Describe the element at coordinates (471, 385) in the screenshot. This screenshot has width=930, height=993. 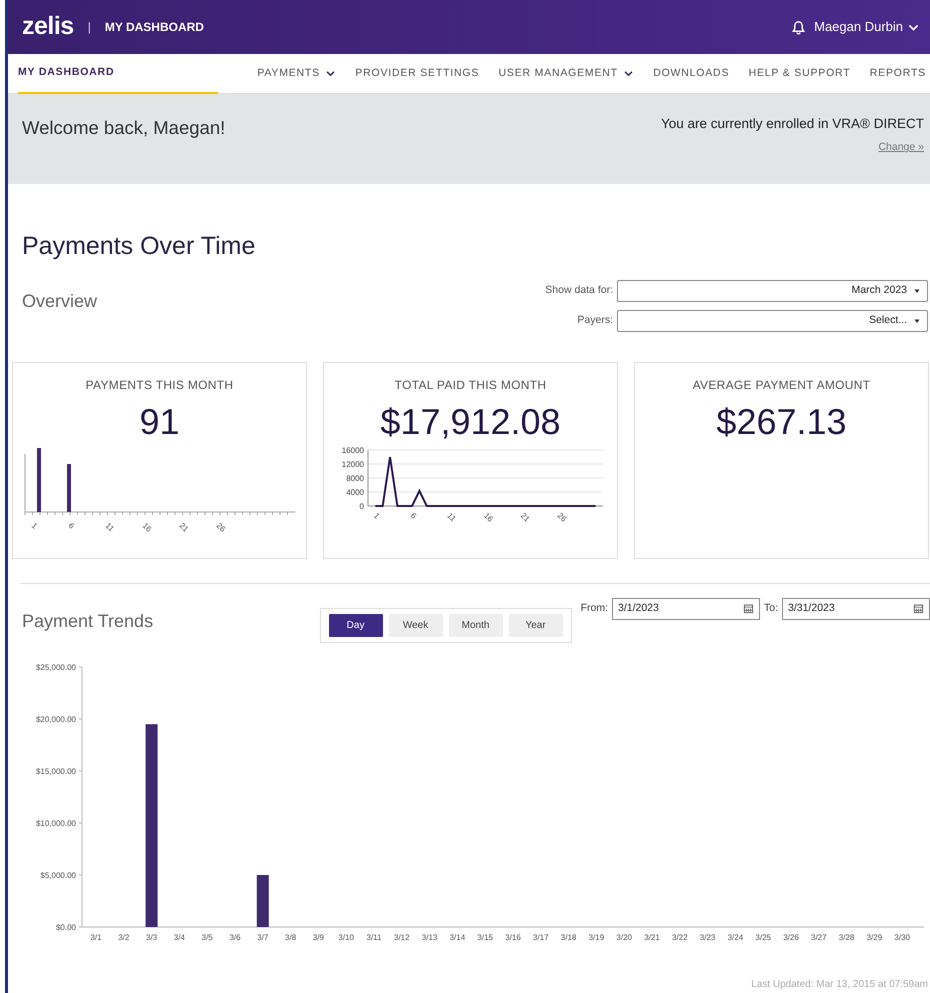
I see `card-title: TOTAL PAID THIS MONTH` at that location.